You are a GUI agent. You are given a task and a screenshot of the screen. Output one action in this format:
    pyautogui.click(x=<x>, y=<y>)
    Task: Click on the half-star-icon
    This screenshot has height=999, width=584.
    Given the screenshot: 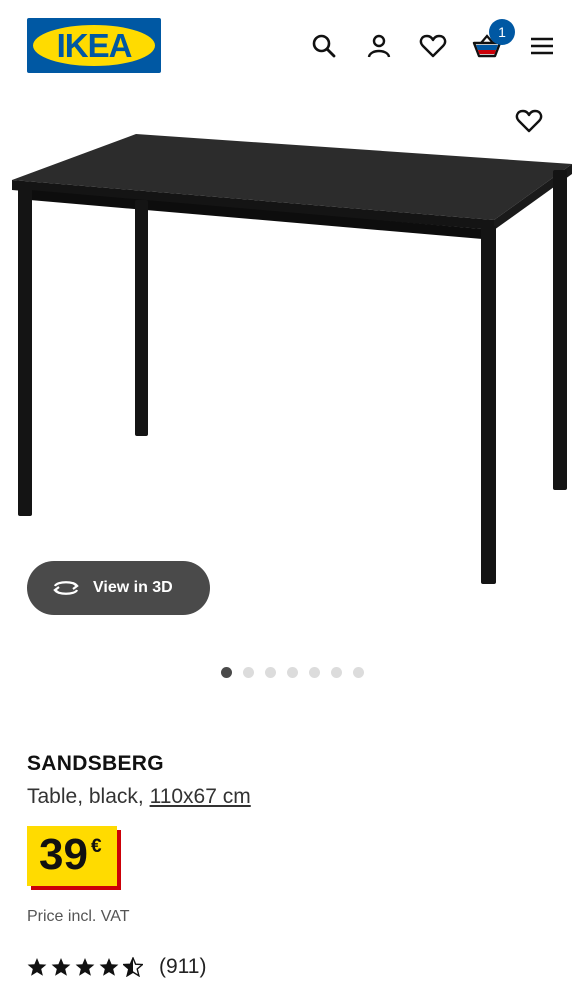 What is the action you would take?
    pyautogui.click(x=133, y=967)
    